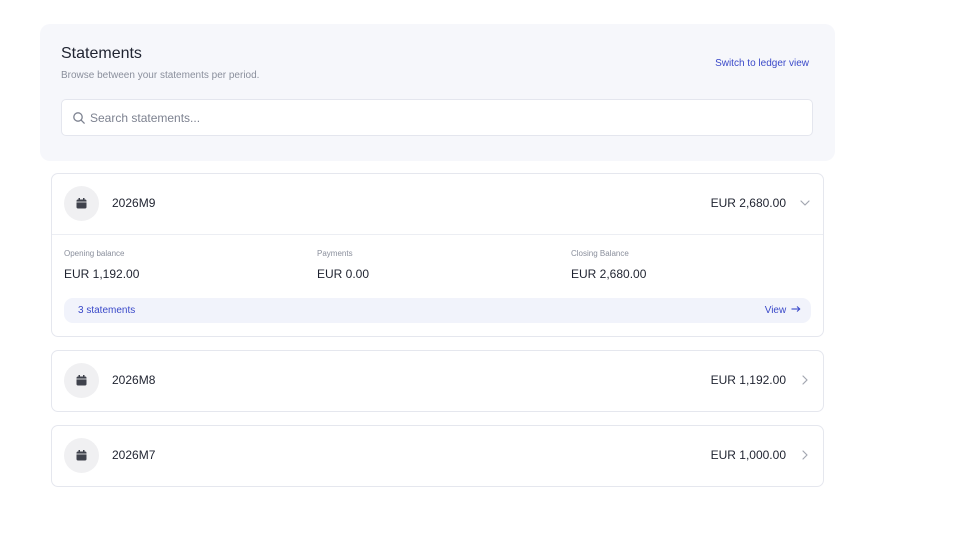 This screenshot has width=960, height=540. What do you see at coordinates (343, 274) in the screenshot?
I see `payments-value: EUR 0.00` at bounding box center [343, 274].